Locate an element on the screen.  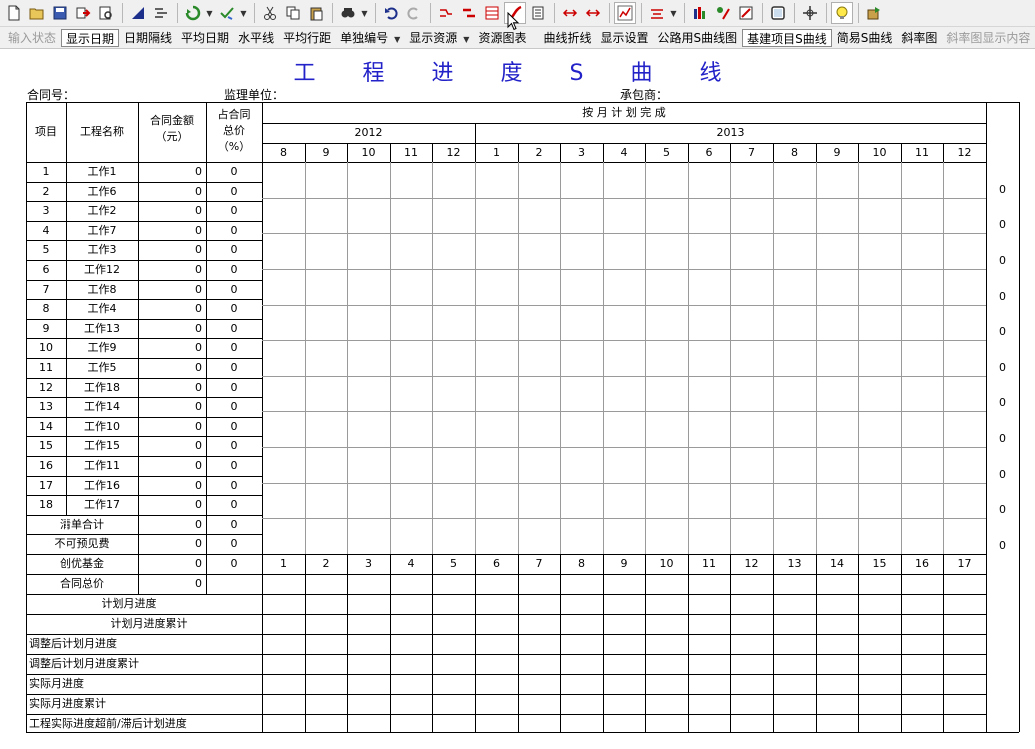
table-button is located at coordinates (492, 13).